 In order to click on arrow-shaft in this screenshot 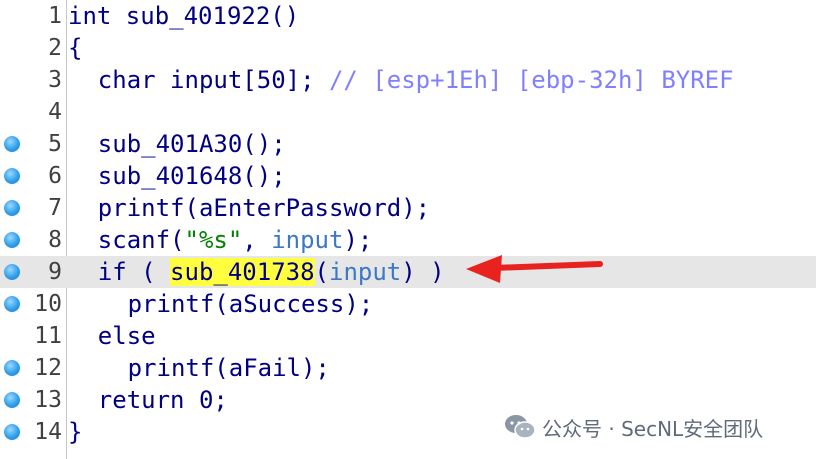, I will do `click(547, 266)`.